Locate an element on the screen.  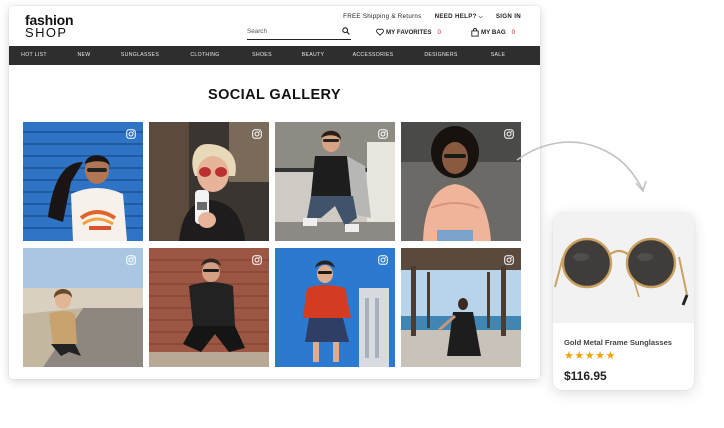
bag-count: 0 is located at coordinates (513, 32).